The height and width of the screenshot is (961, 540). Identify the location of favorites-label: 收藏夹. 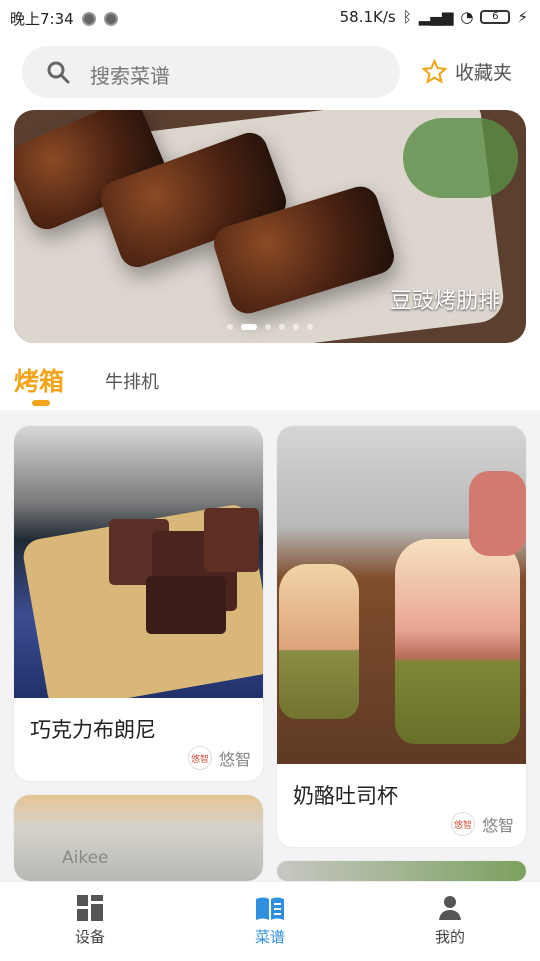
(484, 73).